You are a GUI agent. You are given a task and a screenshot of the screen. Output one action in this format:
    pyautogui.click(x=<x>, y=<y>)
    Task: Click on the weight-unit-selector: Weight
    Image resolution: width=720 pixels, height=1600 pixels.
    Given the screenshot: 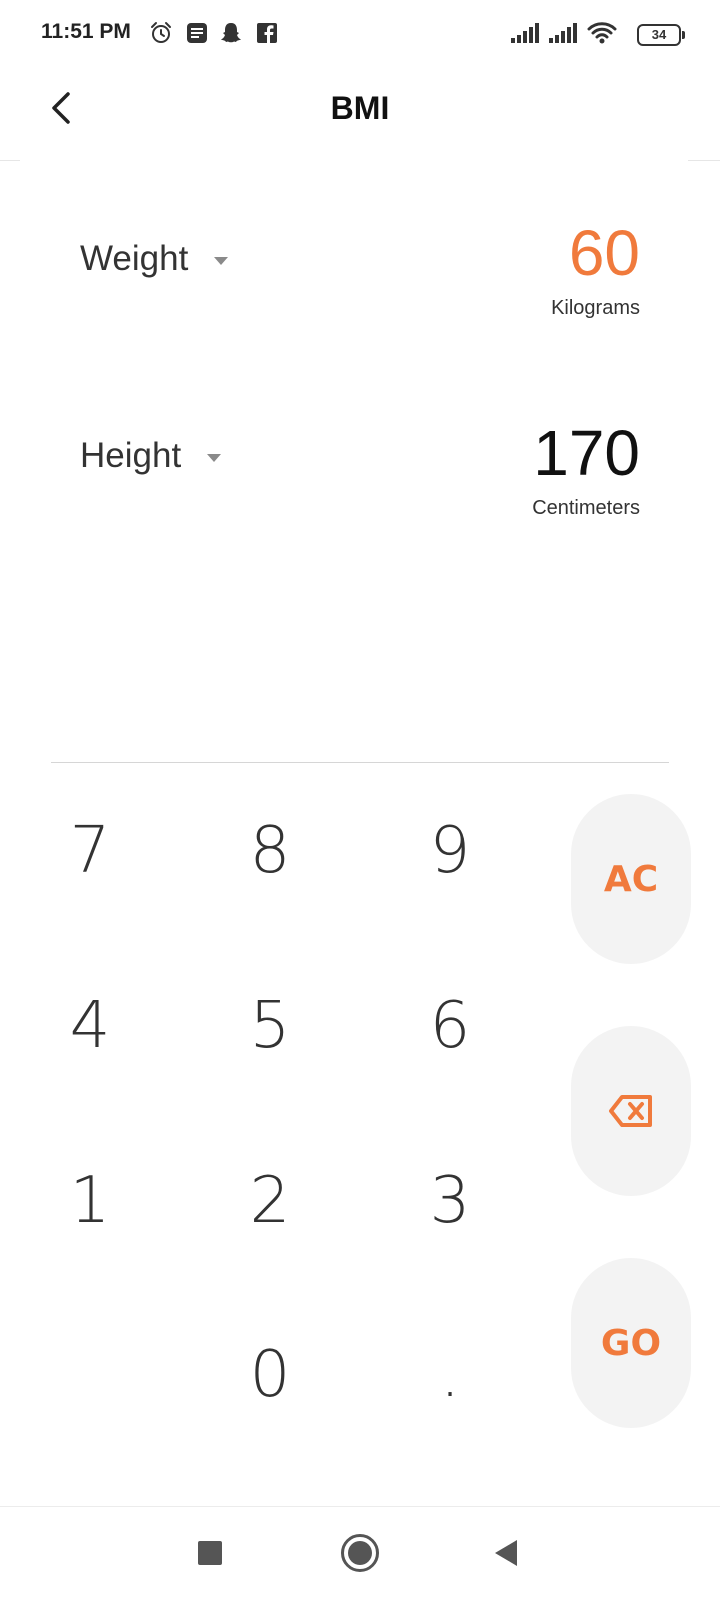 What is the action you would take?
    pyautogui.click(x=154, y=259)
    